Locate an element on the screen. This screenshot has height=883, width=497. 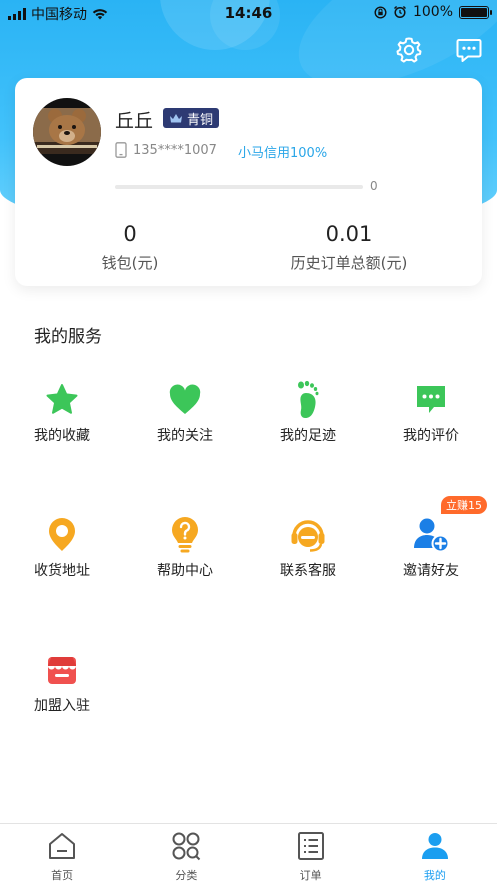
service-footprints: 我的足迹 is located at coordinates (308, 412).